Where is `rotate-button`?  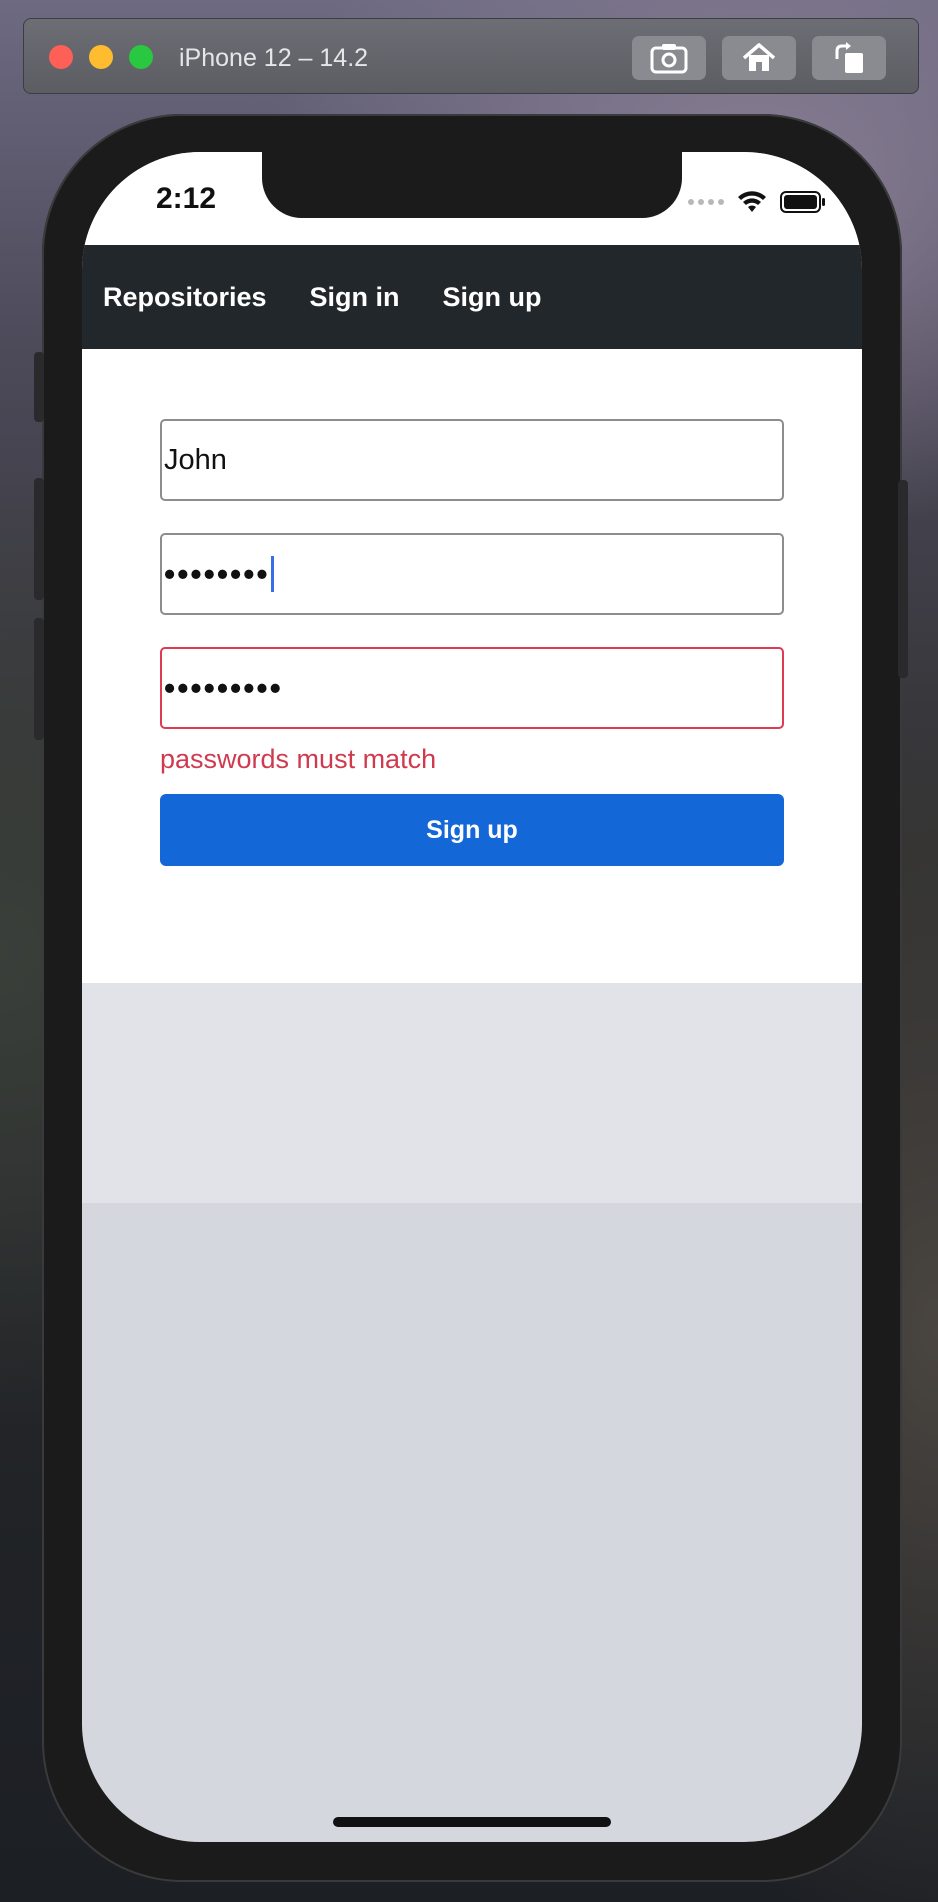
rotate-button is located at coordinates (849, 58).